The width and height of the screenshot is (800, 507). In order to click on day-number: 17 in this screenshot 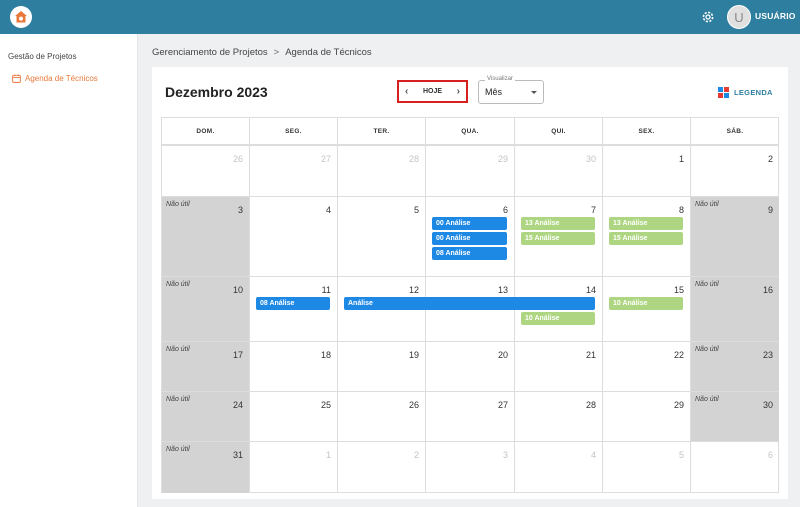, I will do `click(237, 355)`.